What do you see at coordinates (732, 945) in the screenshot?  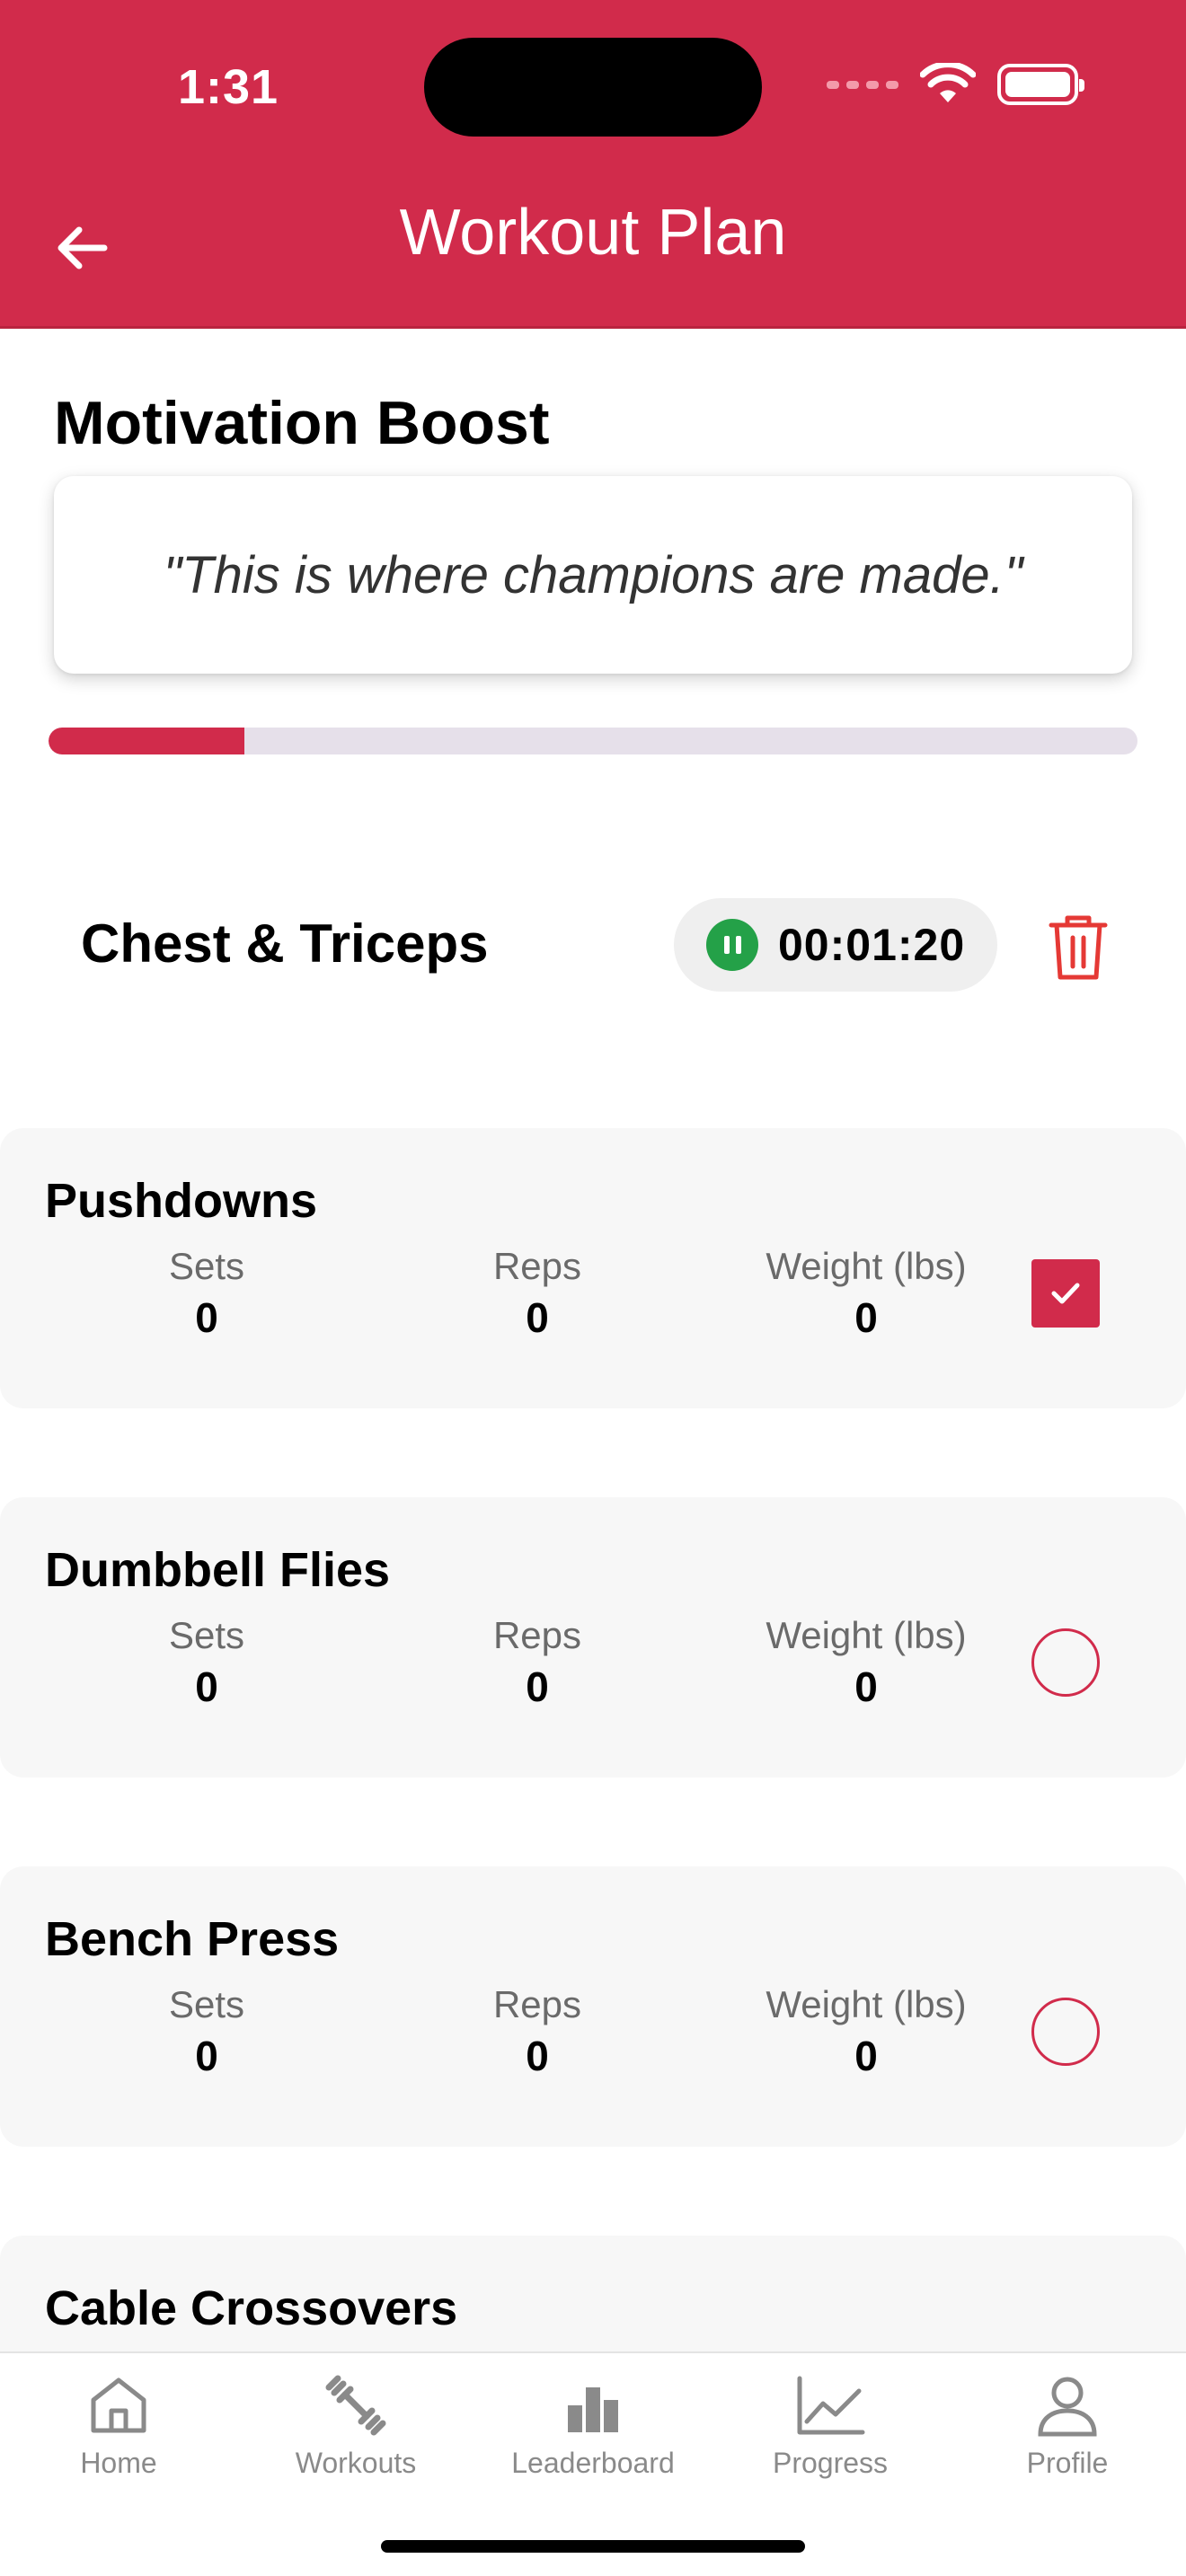 I see `pause-icon` at bounding box center [732, 945].